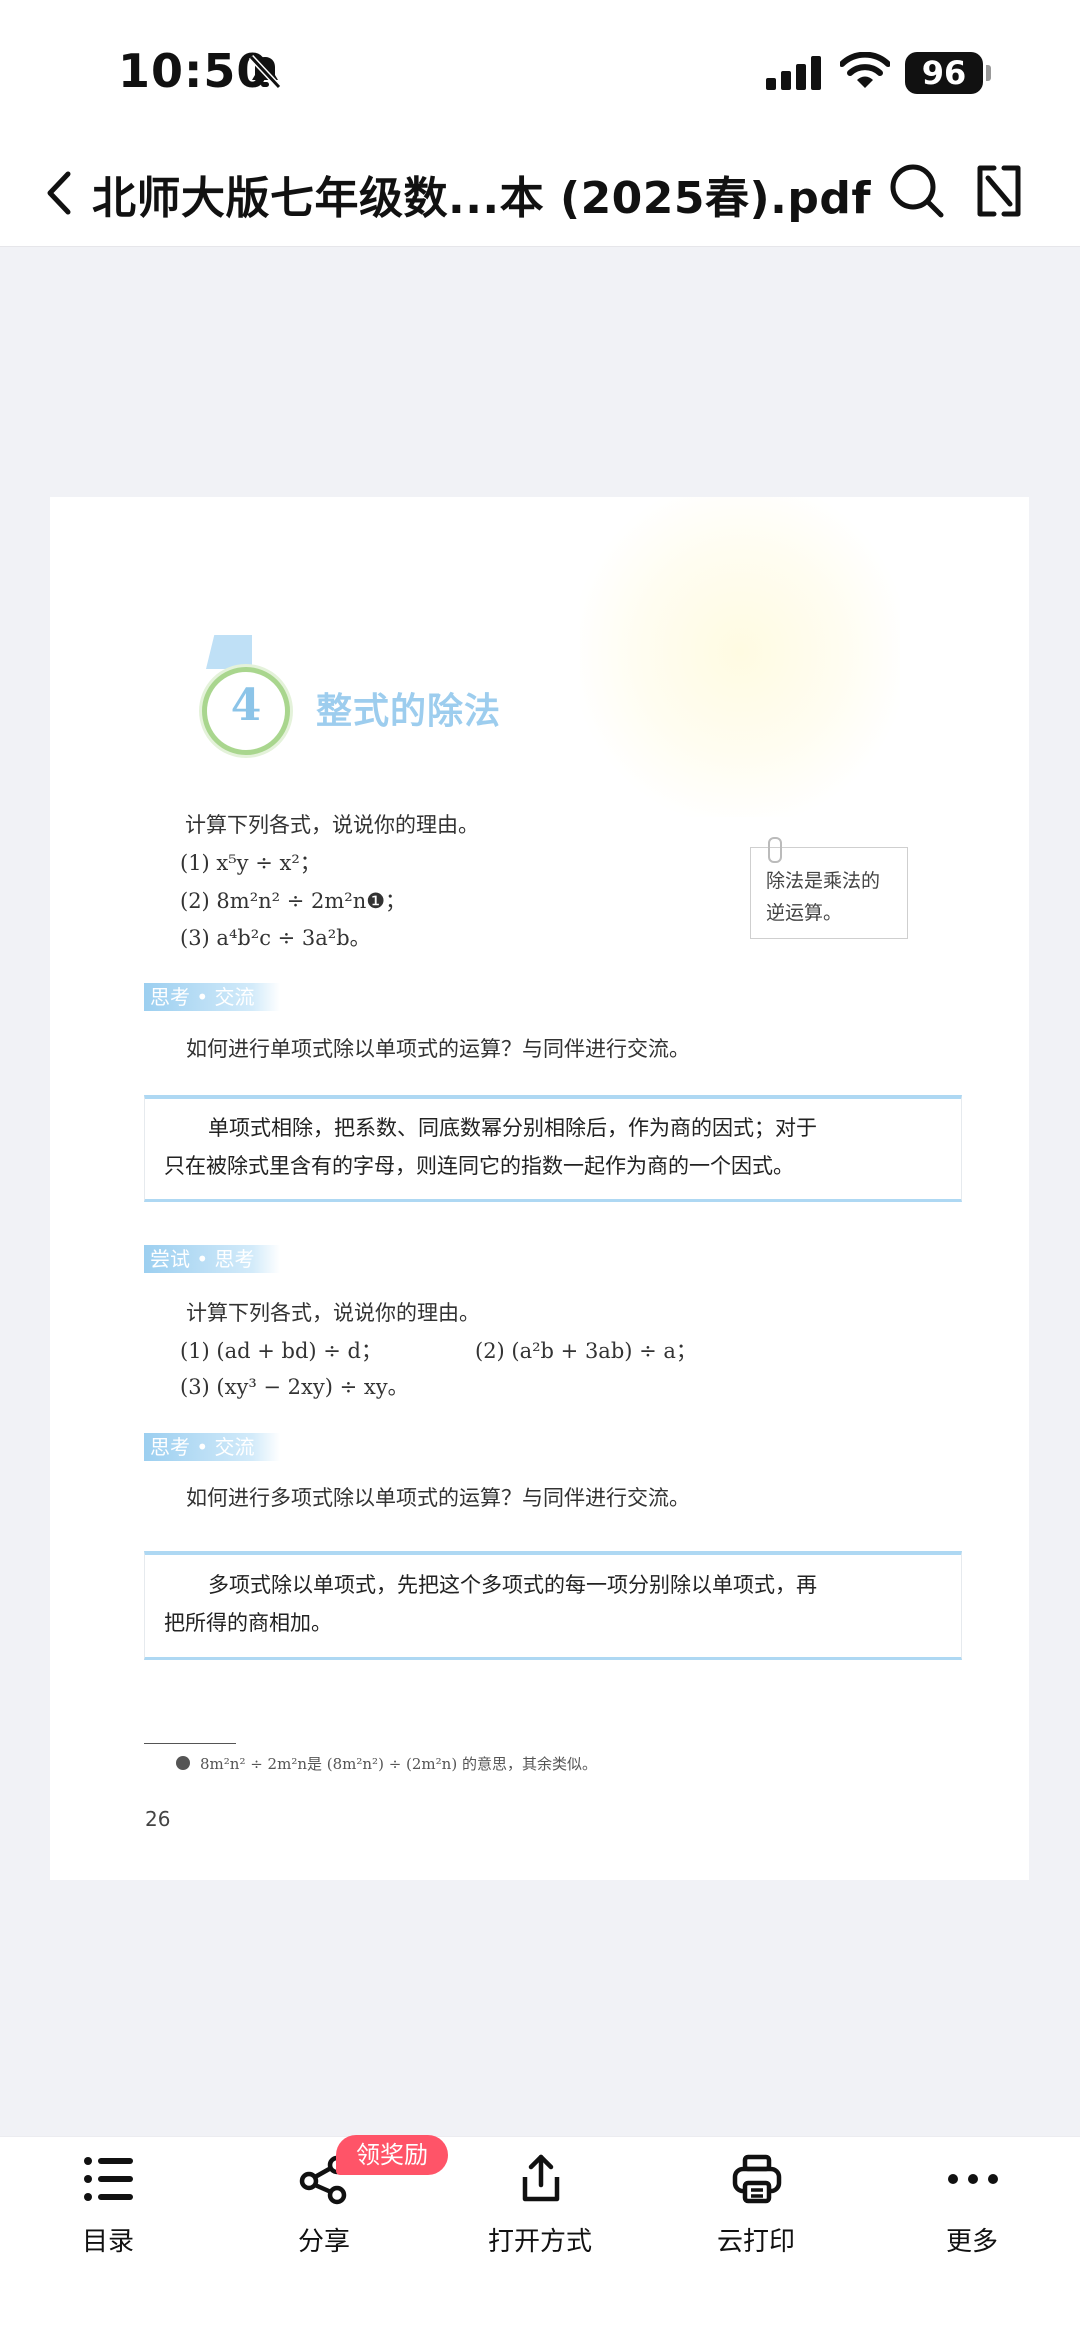  Describe the element at coordinates (183, 1763) in the screenshot. I see `footnote-marker-icon` at that location.